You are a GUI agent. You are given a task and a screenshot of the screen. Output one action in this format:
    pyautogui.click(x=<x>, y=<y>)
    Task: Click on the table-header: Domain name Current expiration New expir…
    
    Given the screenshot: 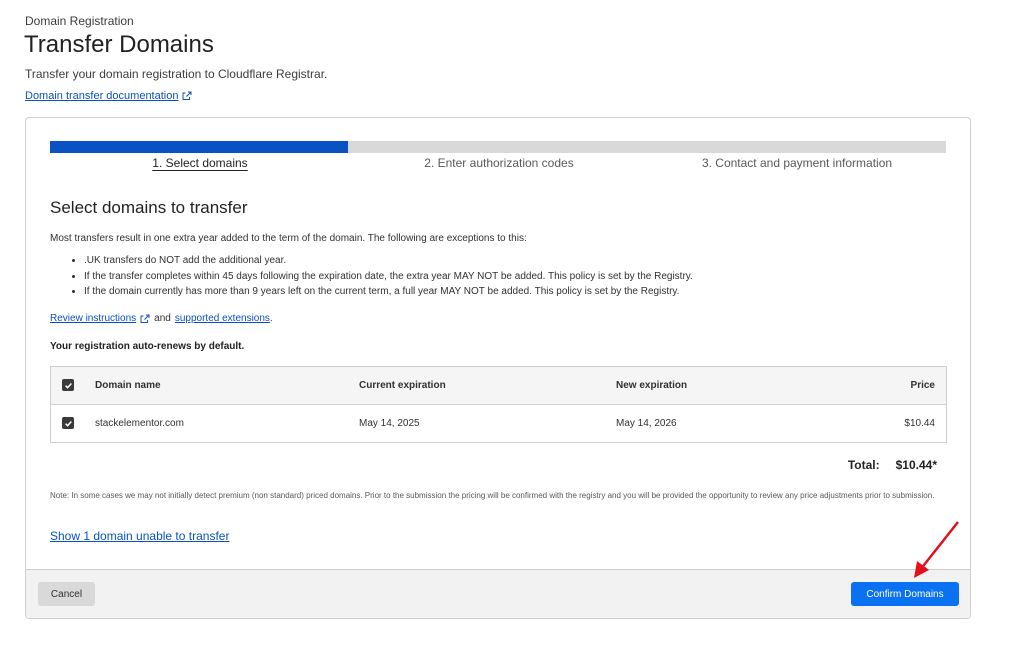 What is the action you would take?
    pyautogui.click(x=498, y=386)
    